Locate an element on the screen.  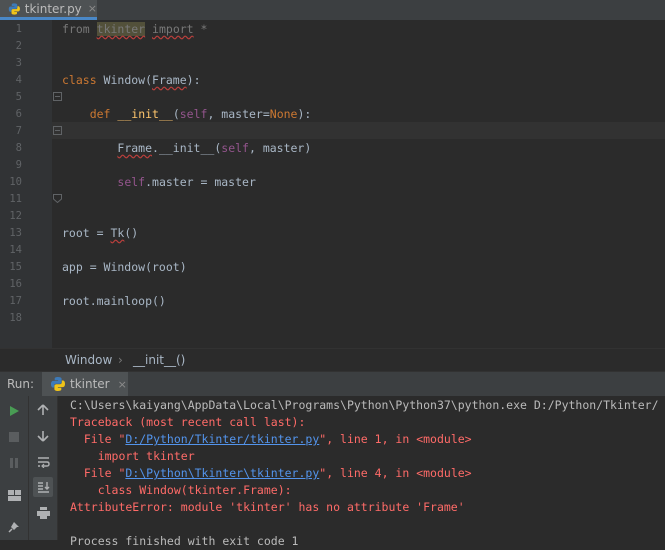
scroll-to-end-button is located at coordinates (43, 487).